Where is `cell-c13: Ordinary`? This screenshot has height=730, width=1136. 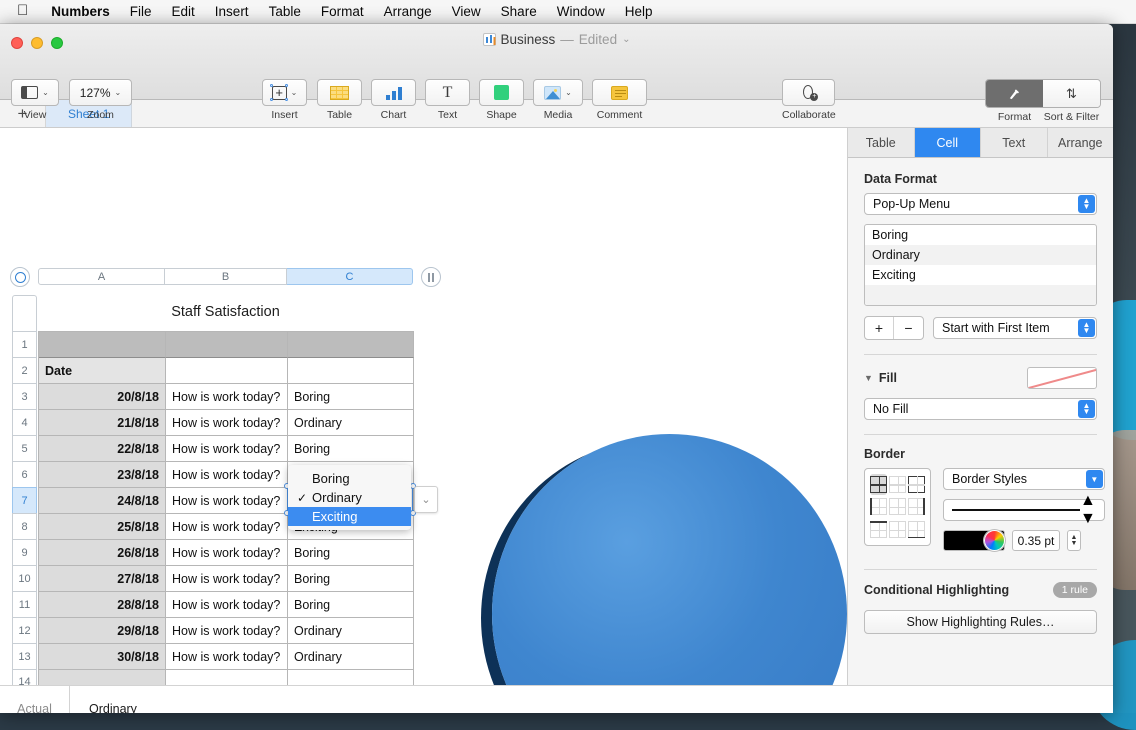
cell-c13: Ordinary is located at coordinates (351, 657).